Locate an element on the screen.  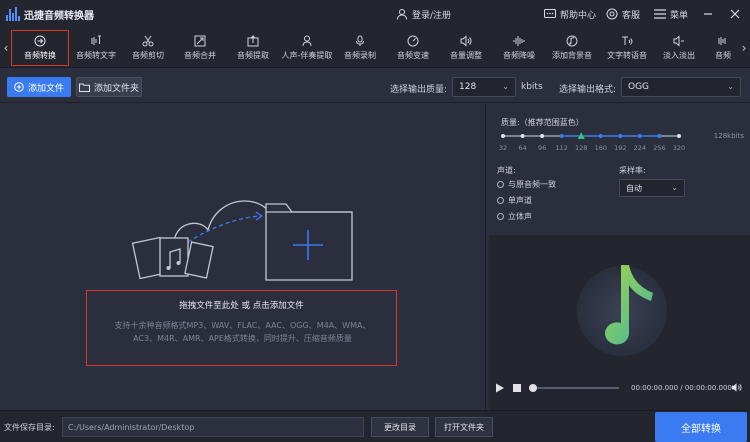
add-folder-label: 添加文件夹 is located at coordinates (116, 88).